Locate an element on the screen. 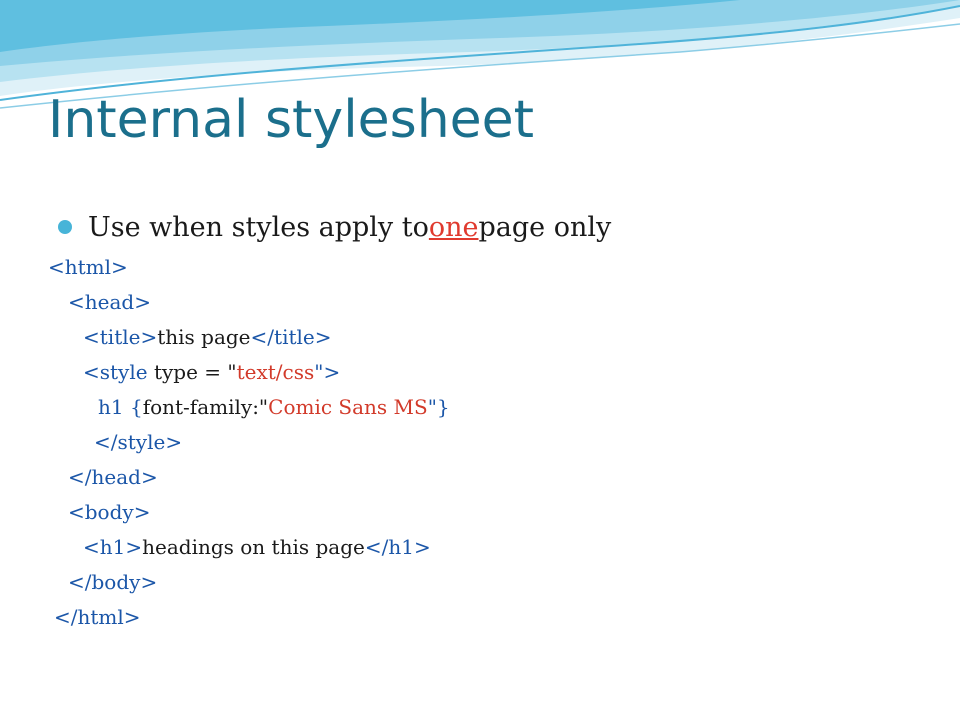 The height and width of the screenshot is (720, 960). code-line-style-open: <style type = "text/css"> is located at coordinates (211, 372).